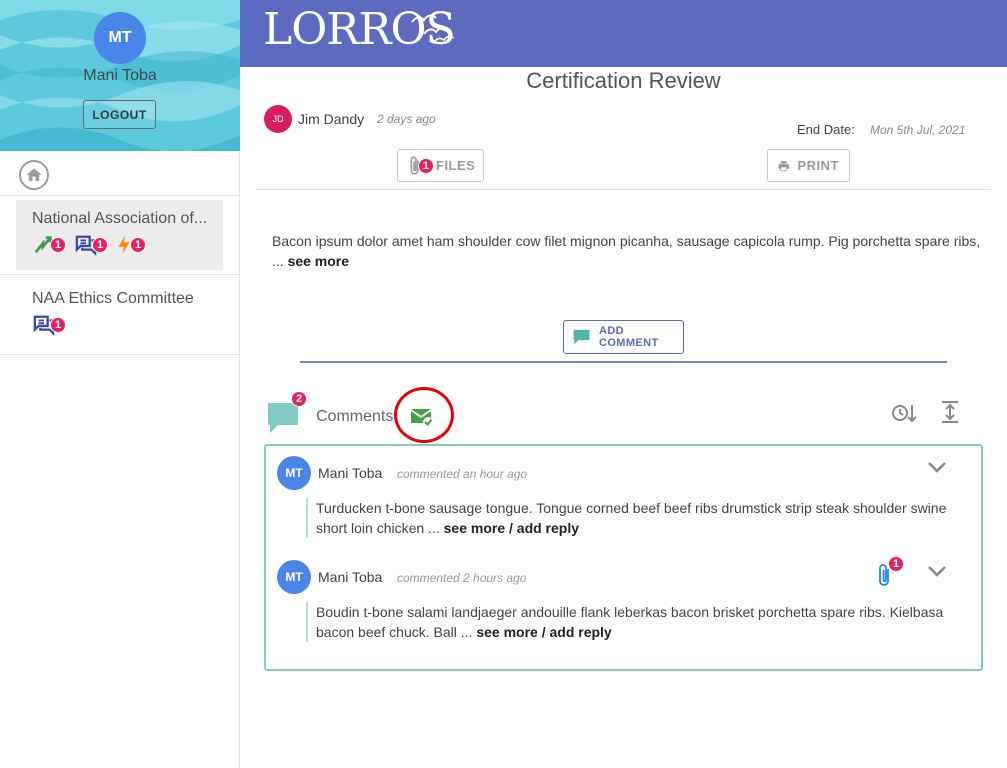  I want to click on comments-count-badge: 2, so click(299, 399).